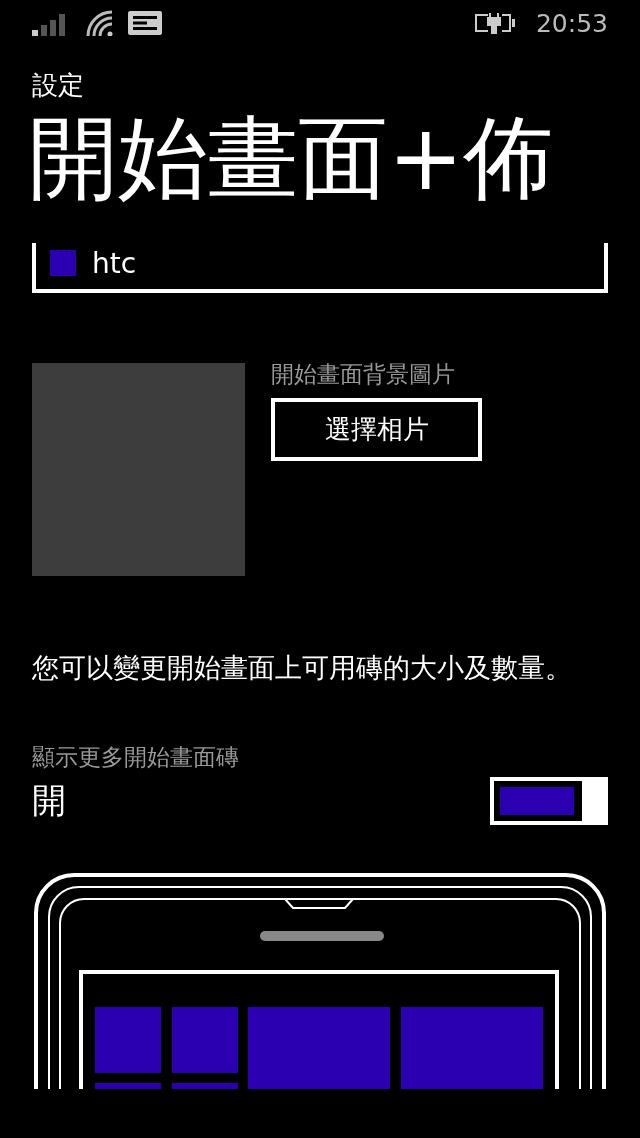  Describe the element at coordinates (100, 23) in the screenshot. I see `wifi-icon` at that location.